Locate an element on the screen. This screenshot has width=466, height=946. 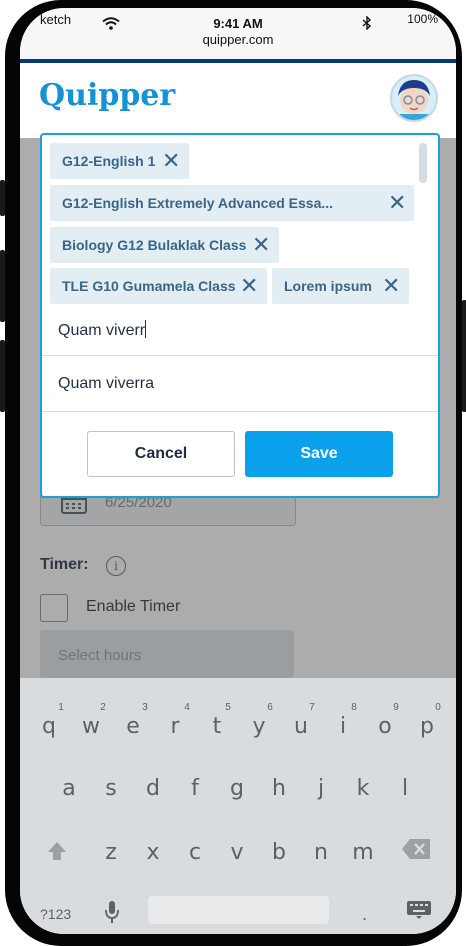
key-j: j is located at coordinates (321, 788).